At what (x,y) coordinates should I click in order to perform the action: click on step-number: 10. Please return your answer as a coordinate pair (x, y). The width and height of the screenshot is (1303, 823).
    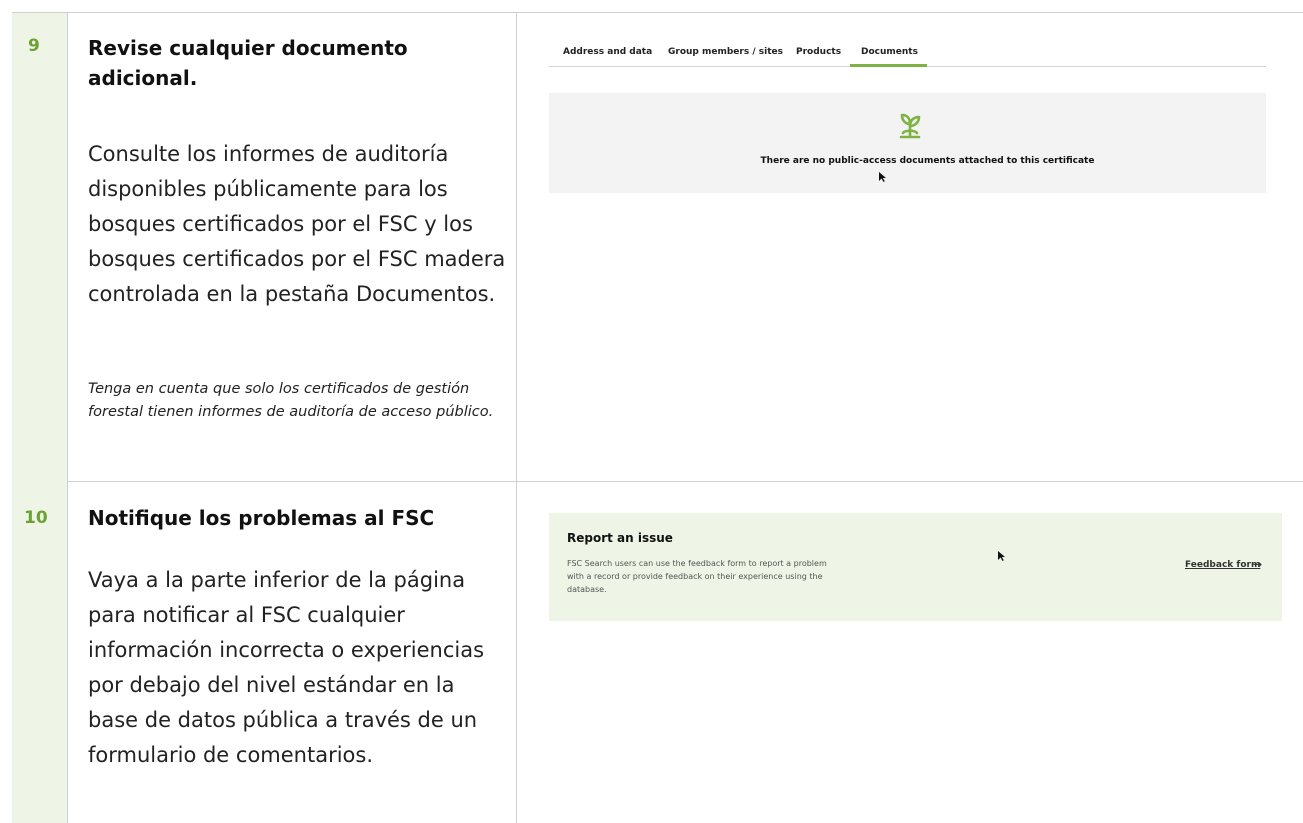
    Looking at the image, I should click on (36, 518).